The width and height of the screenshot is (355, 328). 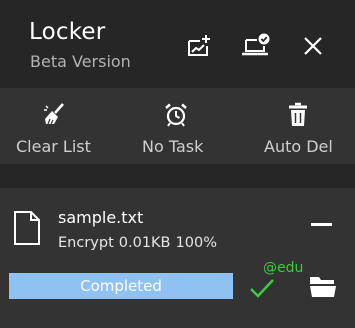 I want to click on minus-icon, so click(x=321, y=224).